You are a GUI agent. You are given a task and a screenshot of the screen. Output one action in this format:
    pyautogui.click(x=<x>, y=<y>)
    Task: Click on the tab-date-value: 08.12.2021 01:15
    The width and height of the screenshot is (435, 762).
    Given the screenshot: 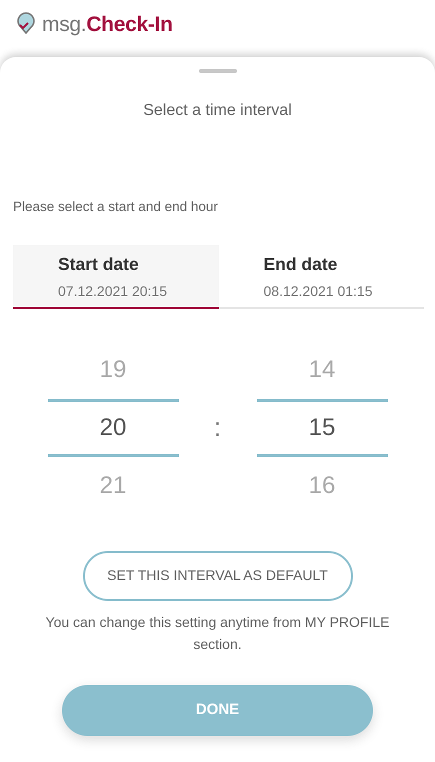 What is the action you would take?
    pyautogui.click(x=319, y=291)
    